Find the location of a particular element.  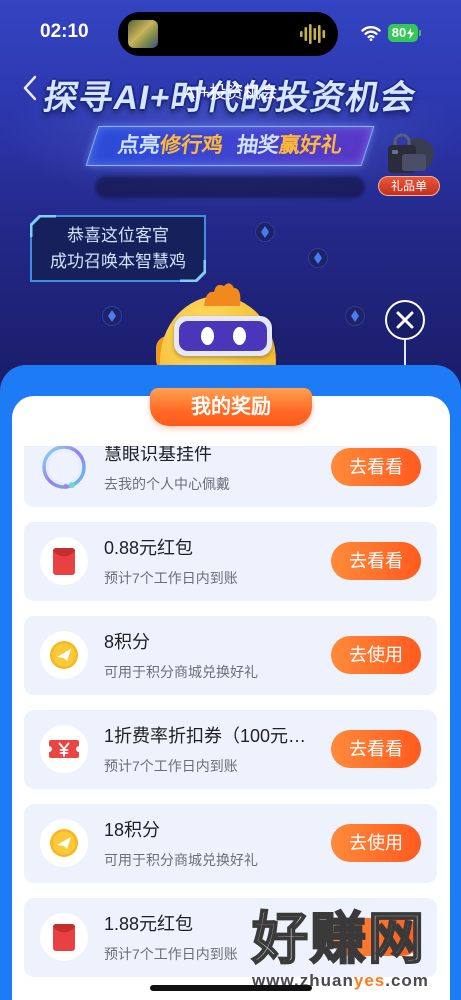

battery-icon: 80 is located at coordinates (403, 33).